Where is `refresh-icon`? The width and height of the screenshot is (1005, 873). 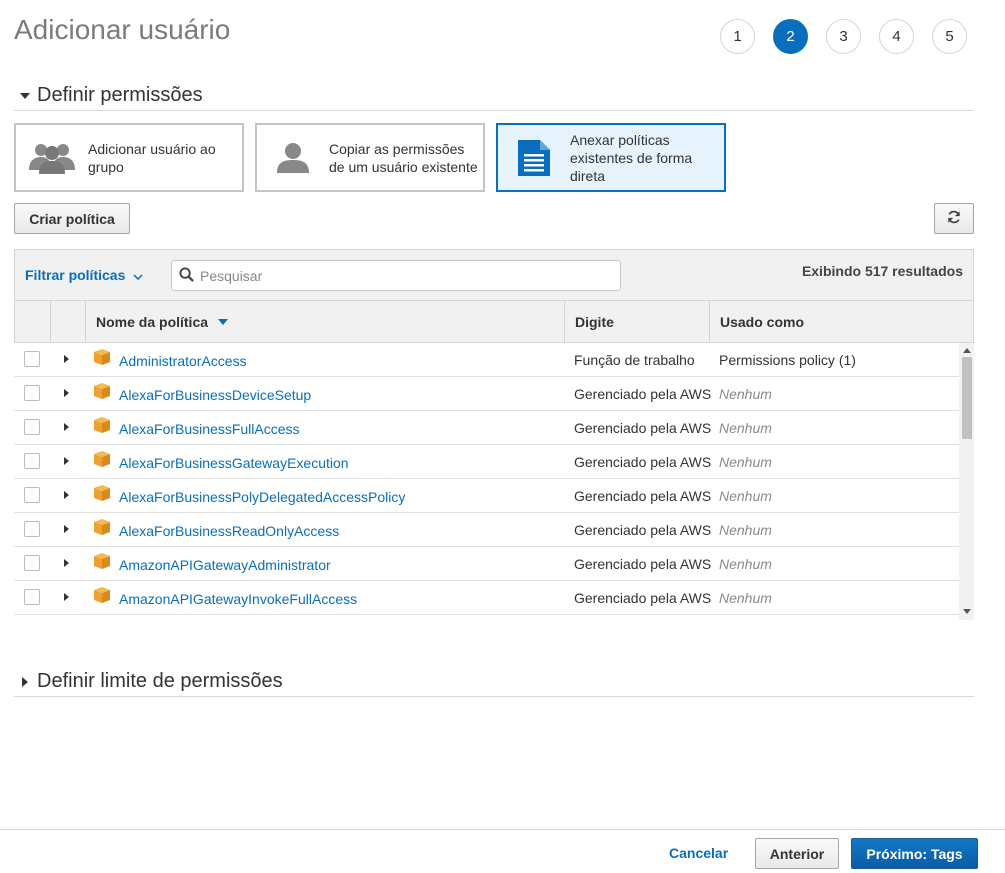
refresh-icon is located at coordinates (954, 218).